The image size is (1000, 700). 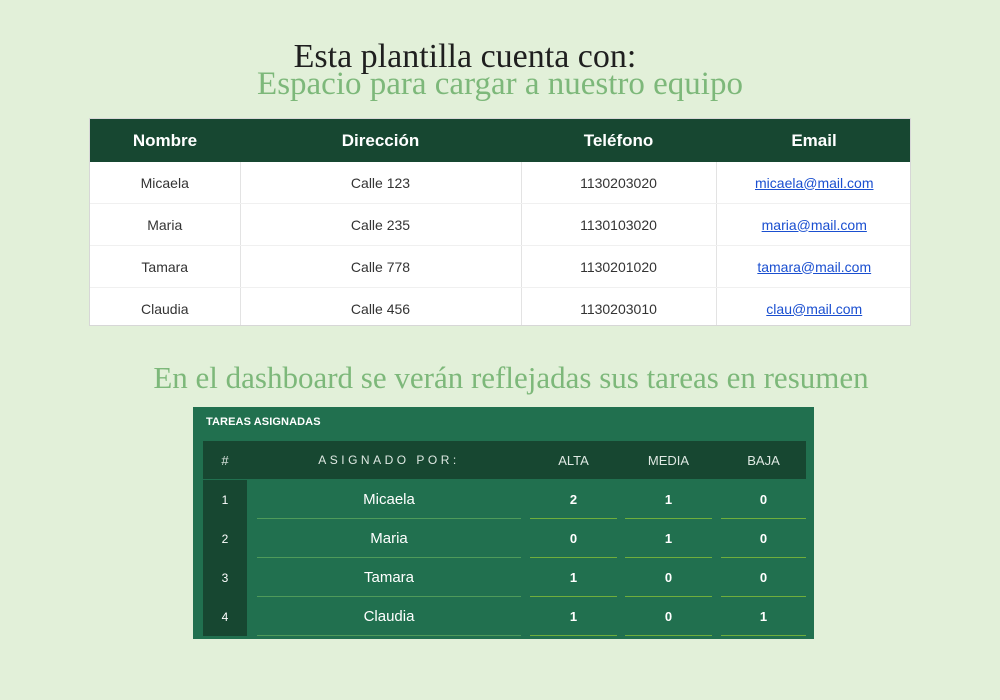 I want to click on table-row: 1 Micaela 2 1 0, so click(x=504, y=499).